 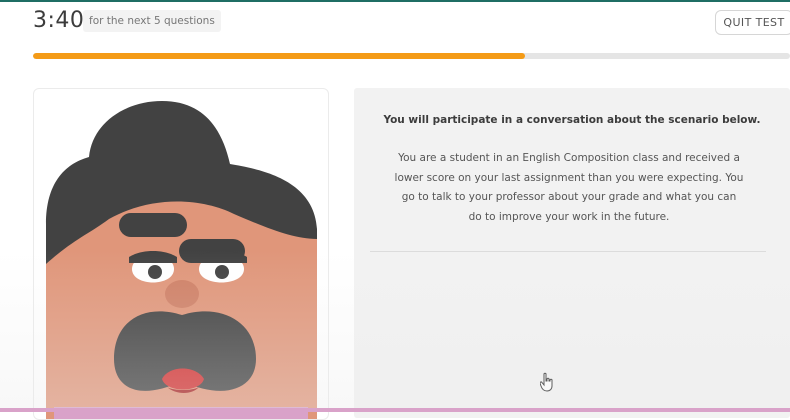 I want to click on progress-bar, so click(x=411, y=56).